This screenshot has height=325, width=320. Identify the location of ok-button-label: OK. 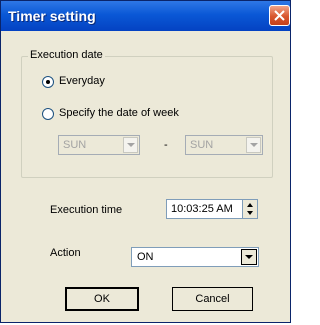
(102, 299).